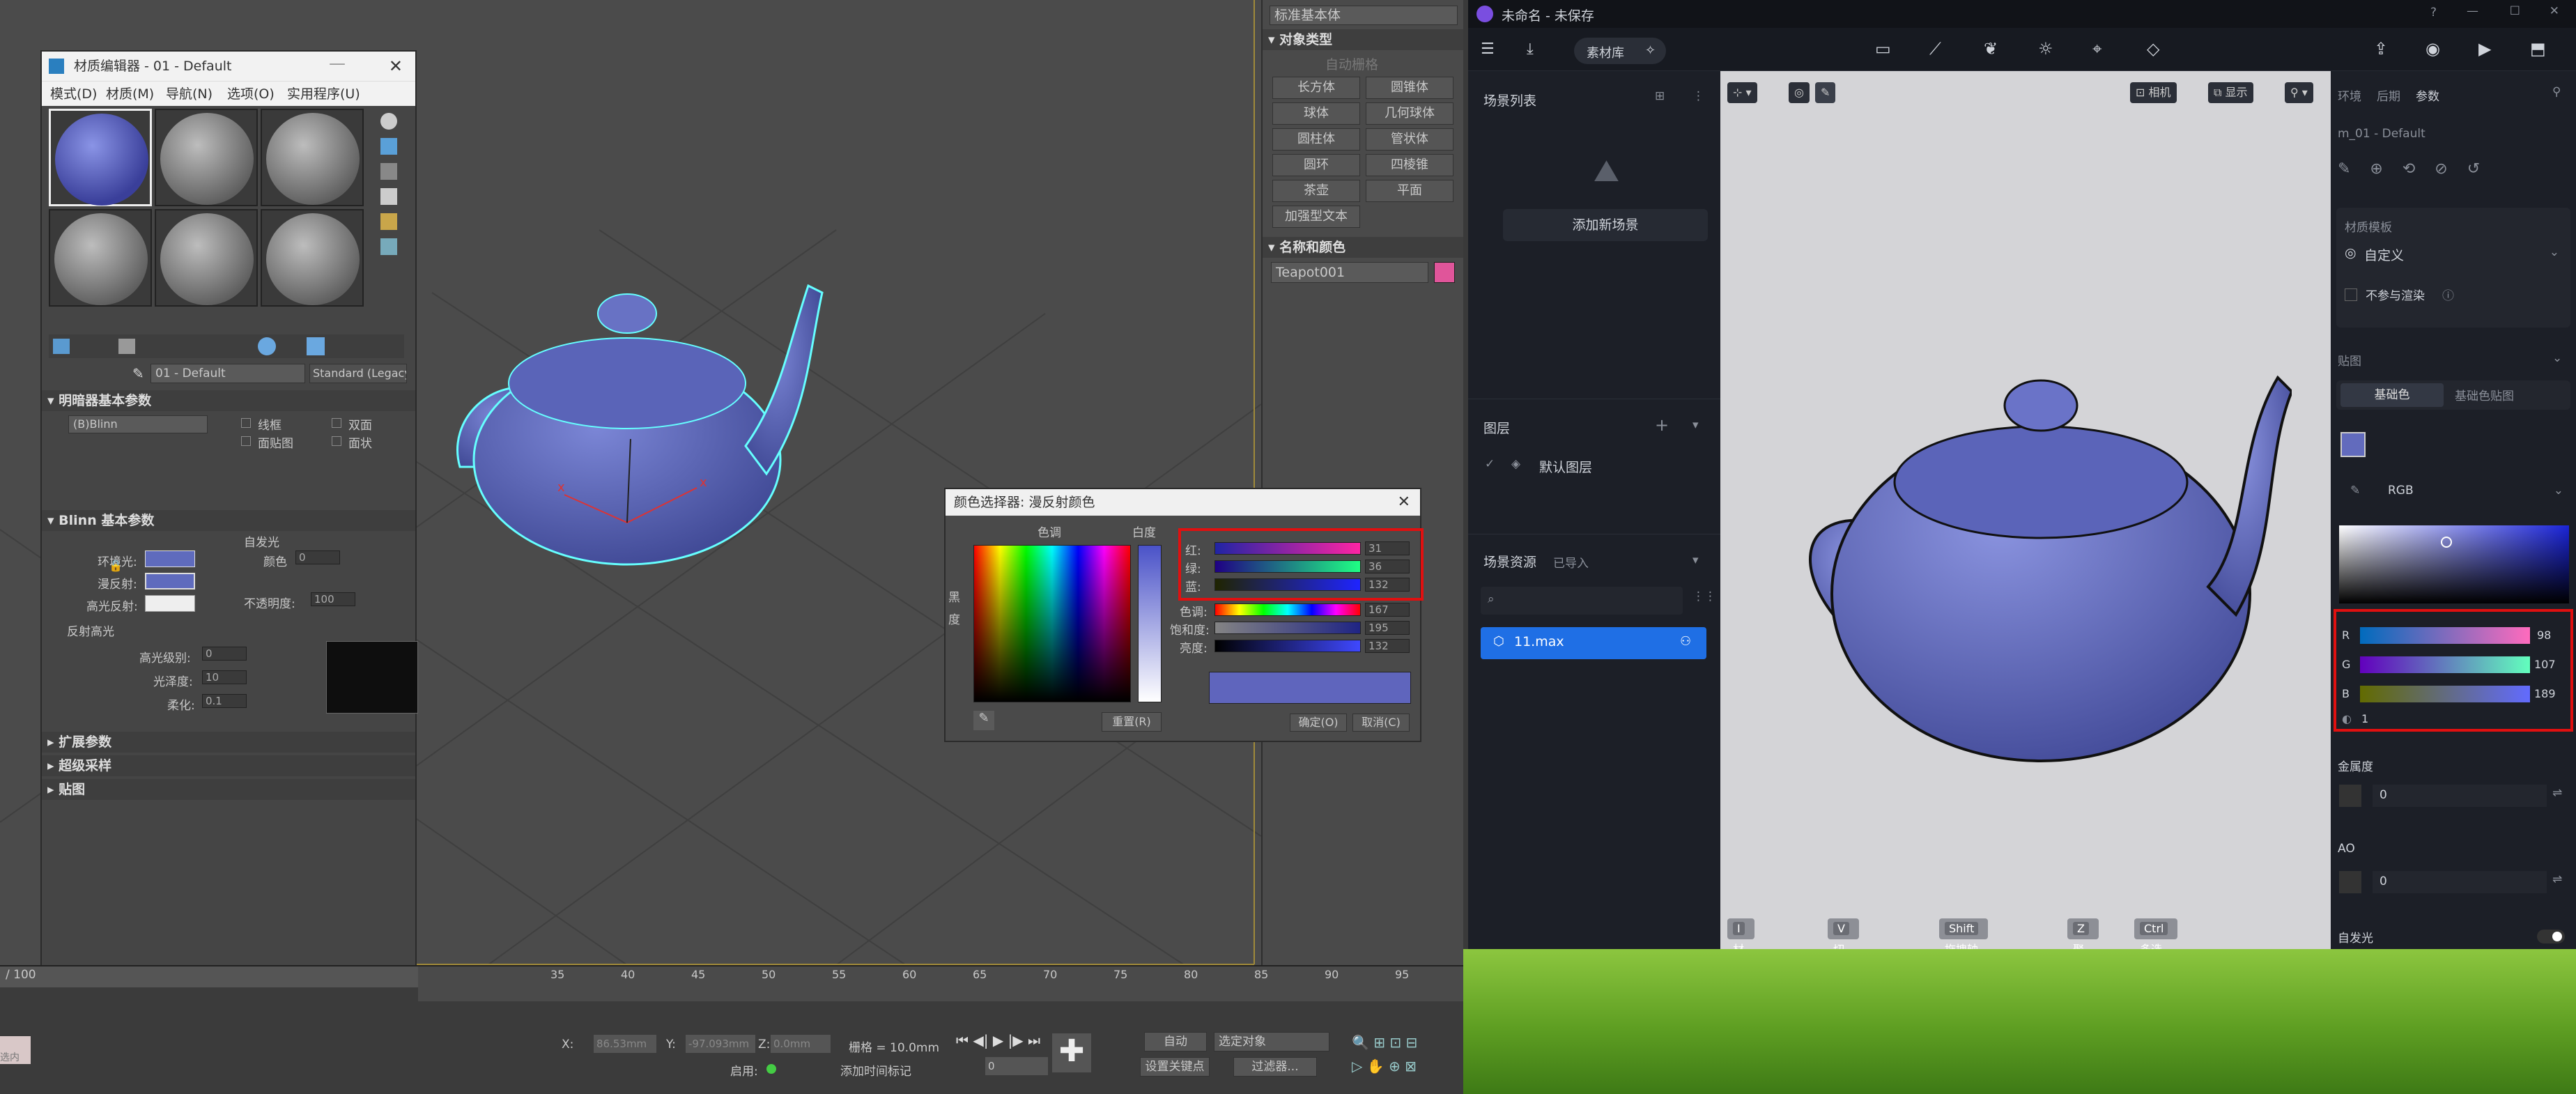  Describe the element at coordinates (1316, 191) in the screenshot. I see `primitive-button: 茶壶` at that location.